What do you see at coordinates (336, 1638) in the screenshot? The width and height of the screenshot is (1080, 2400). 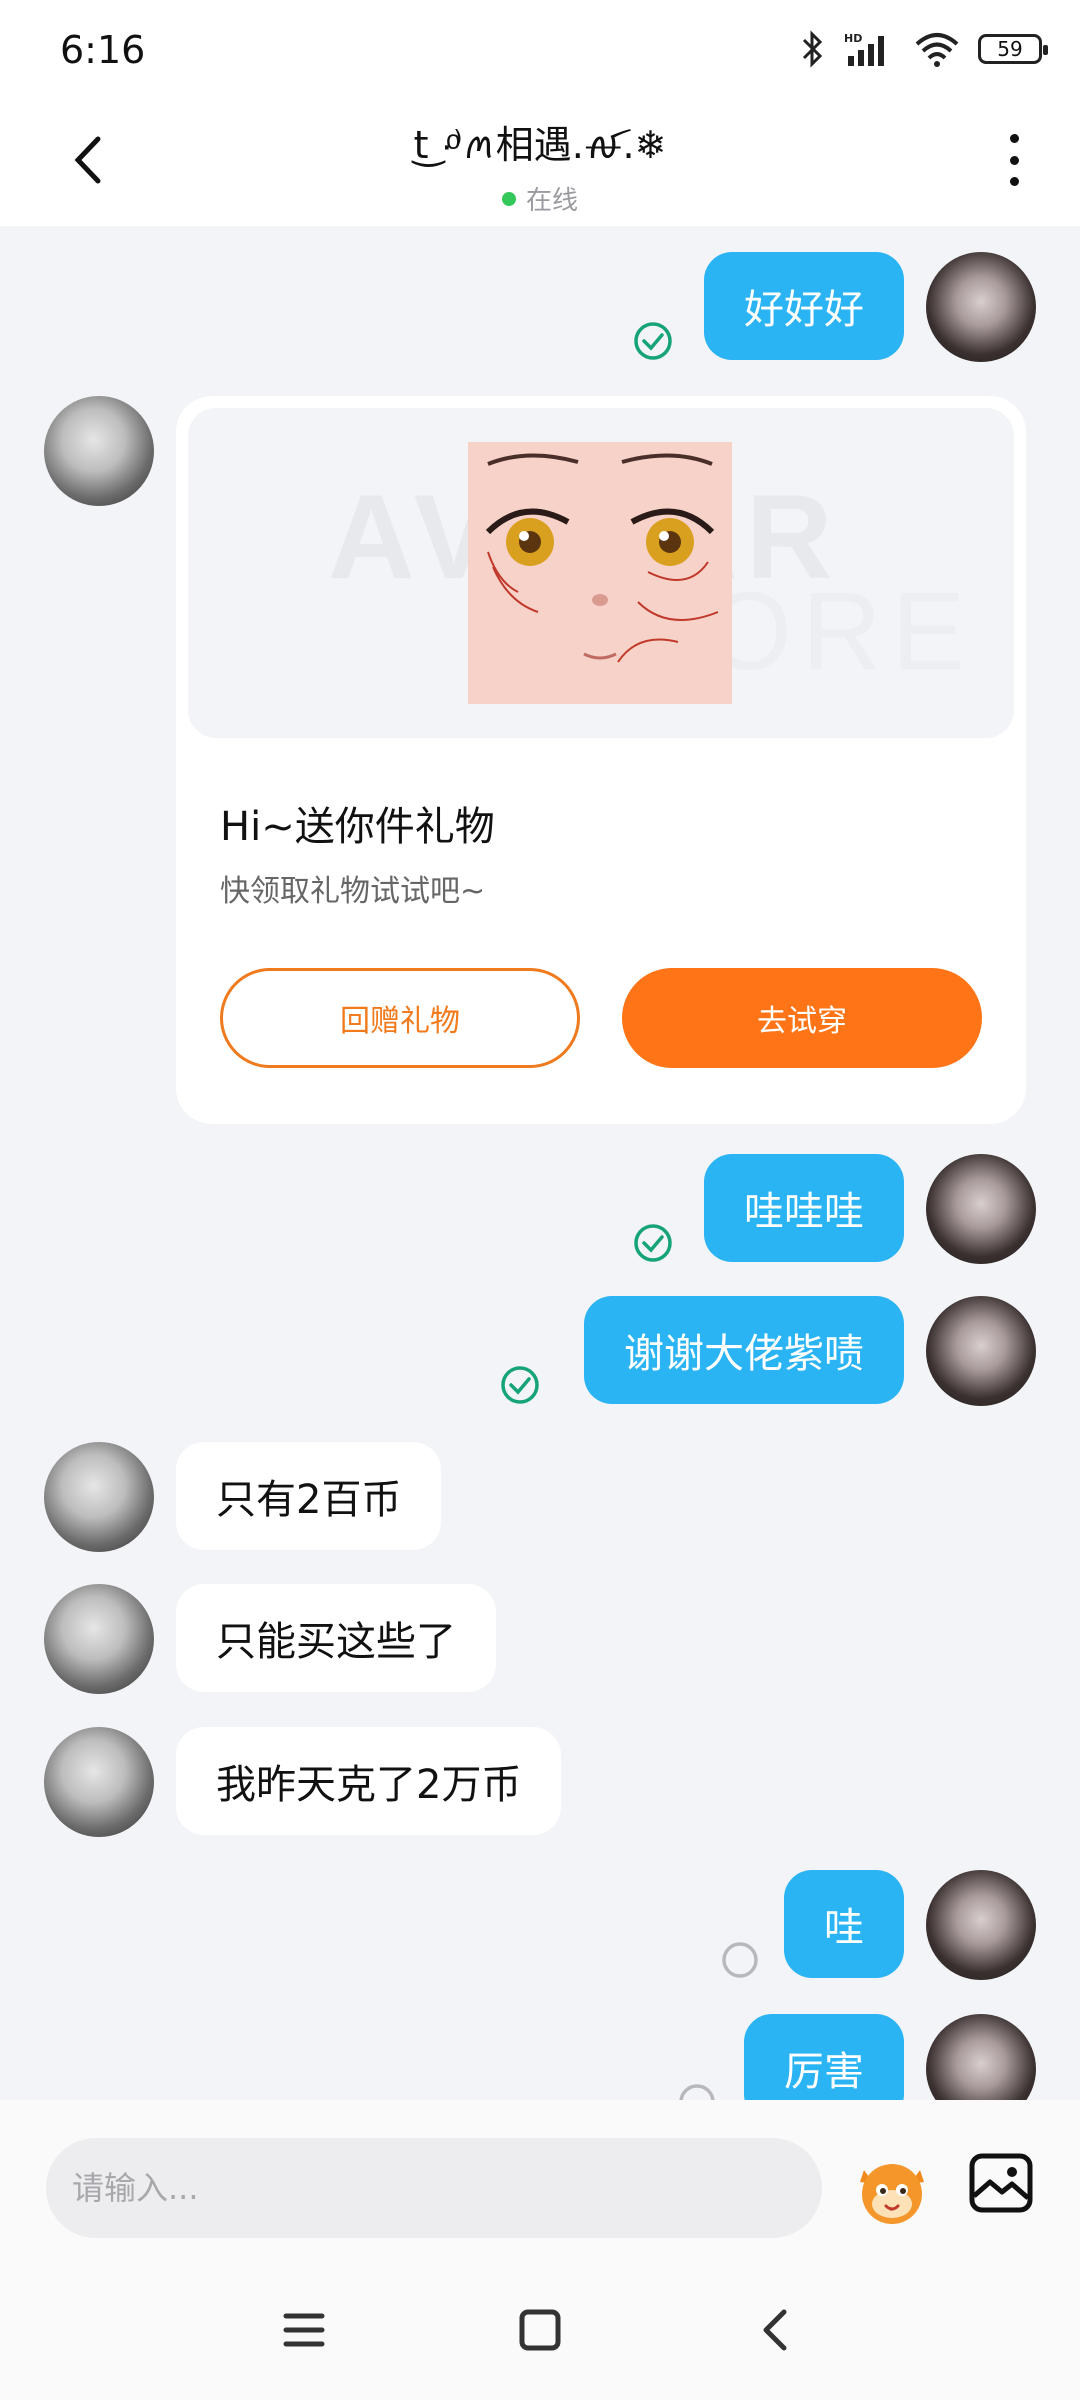 I see `message-bubble: 只能买这些了` at bounding box center [336, 1638].